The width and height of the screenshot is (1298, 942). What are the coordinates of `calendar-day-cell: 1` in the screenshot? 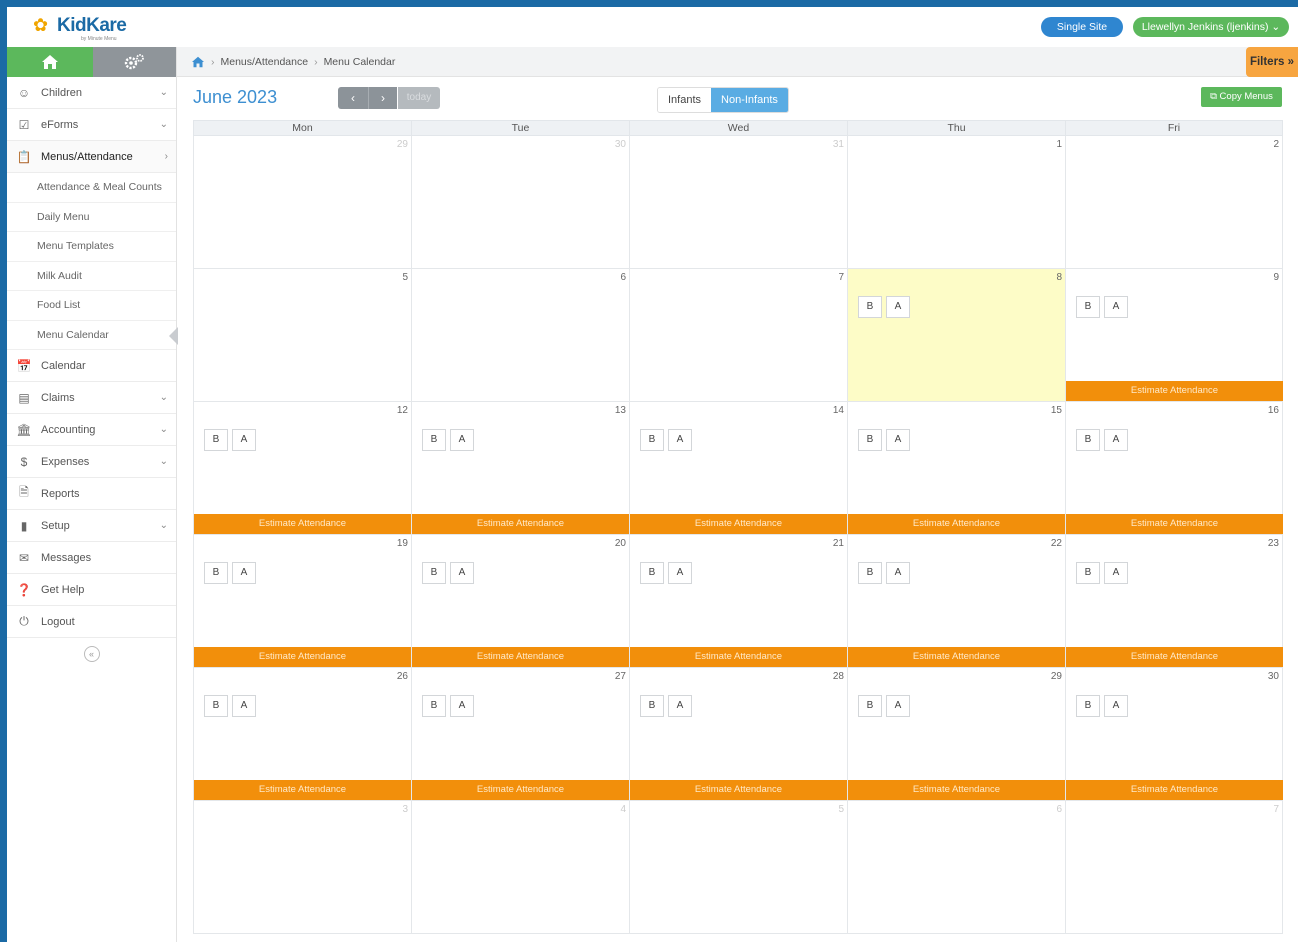 It's located at (956, 202).